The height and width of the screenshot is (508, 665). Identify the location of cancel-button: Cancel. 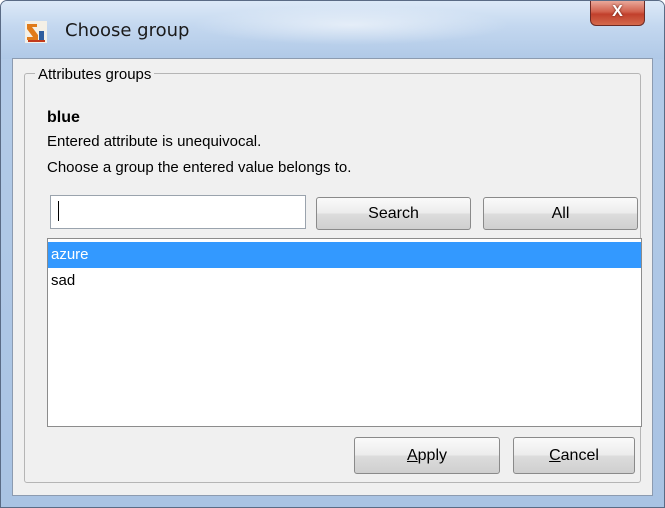
(574, 455).